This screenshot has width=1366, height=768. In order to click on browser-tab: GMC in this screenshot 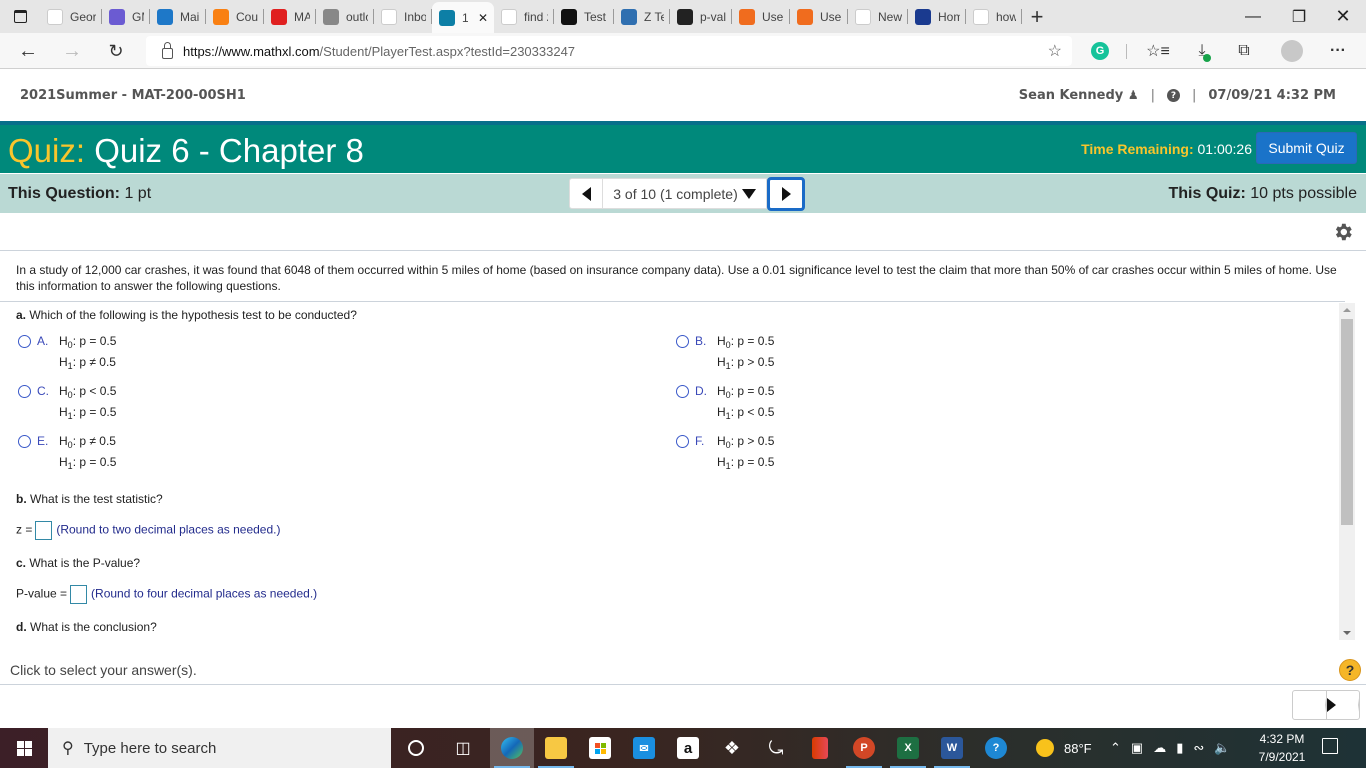, I will do `click(126, 16)`.